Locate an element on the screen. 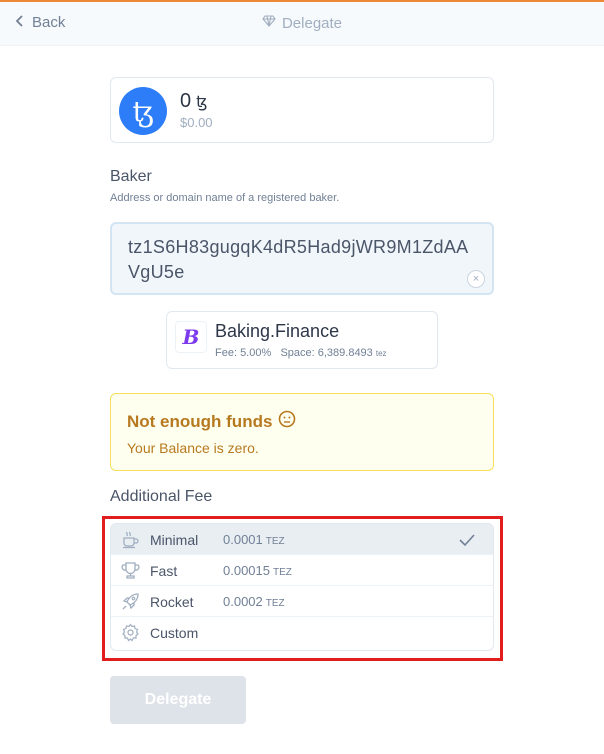 The image size is (604, 754). alert-title: Not enough funds is located at coordinates (211, 421).